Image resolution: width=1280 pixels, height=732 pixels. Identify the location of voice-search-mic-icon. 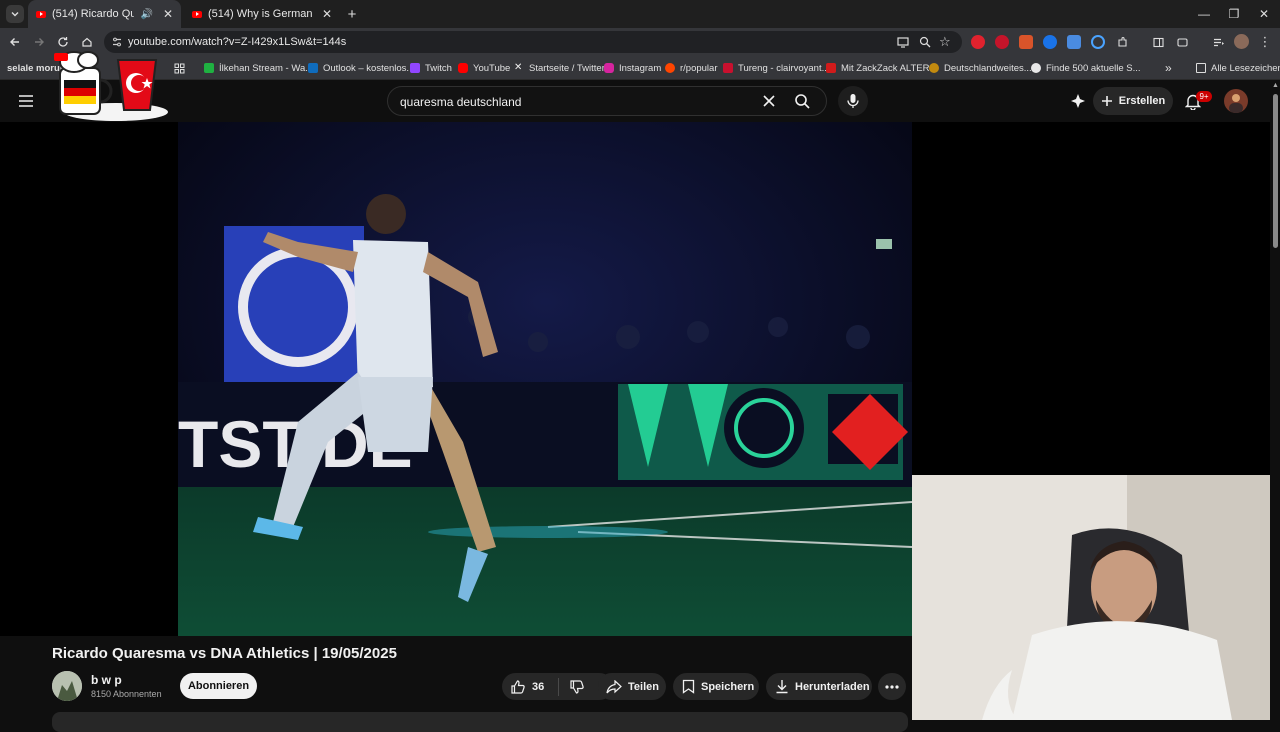
(853, 101).